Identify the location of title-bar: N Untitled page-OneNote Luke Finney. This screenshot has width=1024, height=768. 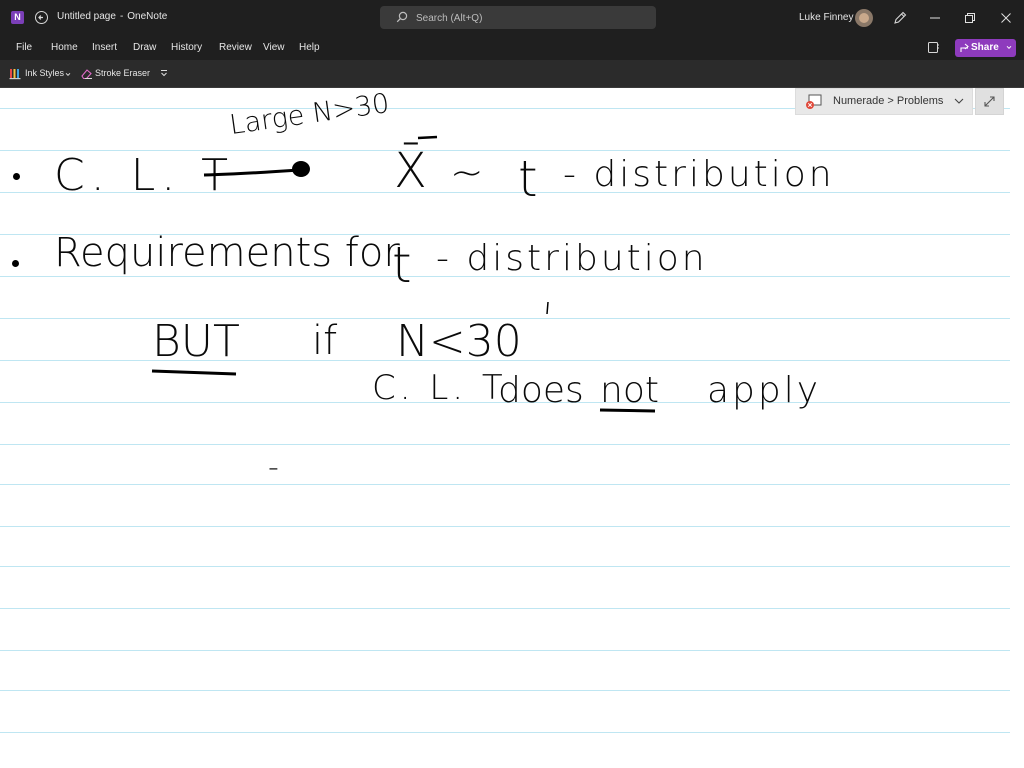
(512, 18).